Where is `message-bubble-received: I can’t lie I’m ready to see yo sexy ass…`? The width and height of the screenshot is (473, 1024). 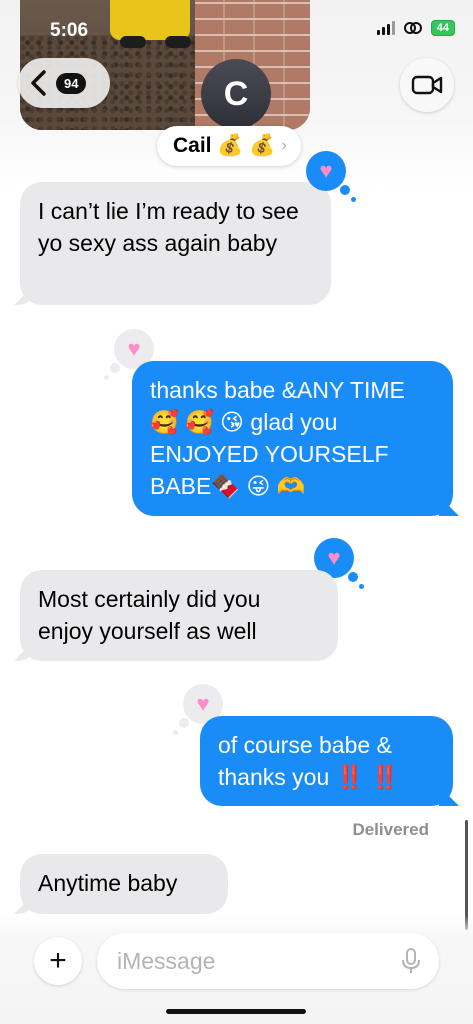
message-bubble-received: I can’t lie I’m ready to see yo sexy ass… is located at coordinates (175, 243).